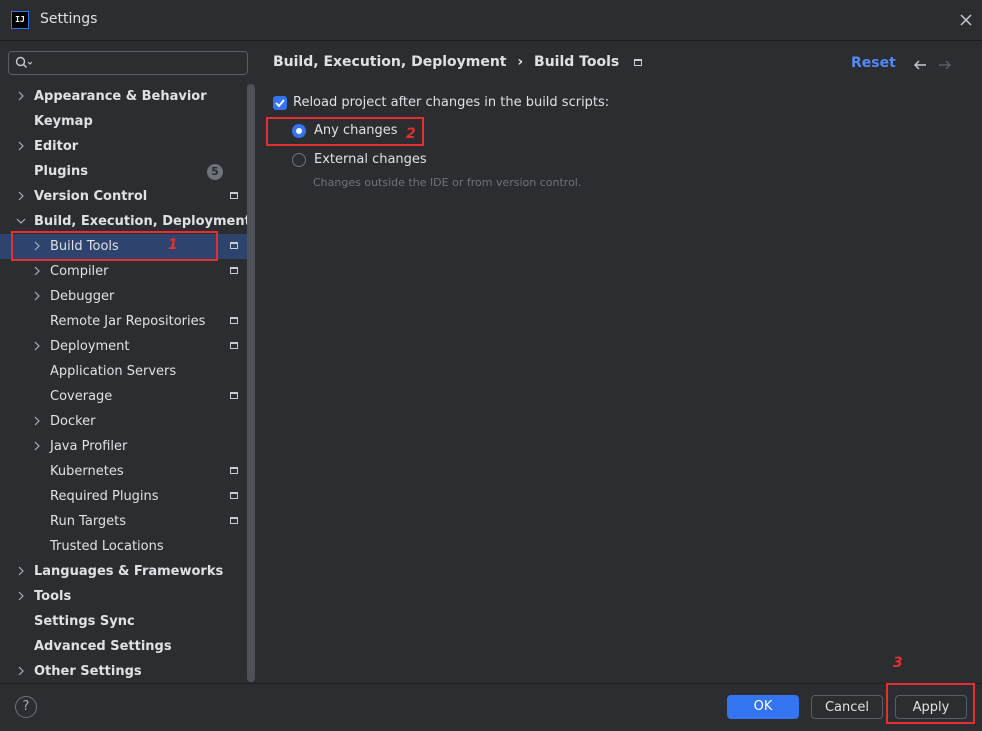  Describe the element at coordinates (128, 521) in the screenshot. I see `sidebar-item-run-targets: Run Targets` at that location.